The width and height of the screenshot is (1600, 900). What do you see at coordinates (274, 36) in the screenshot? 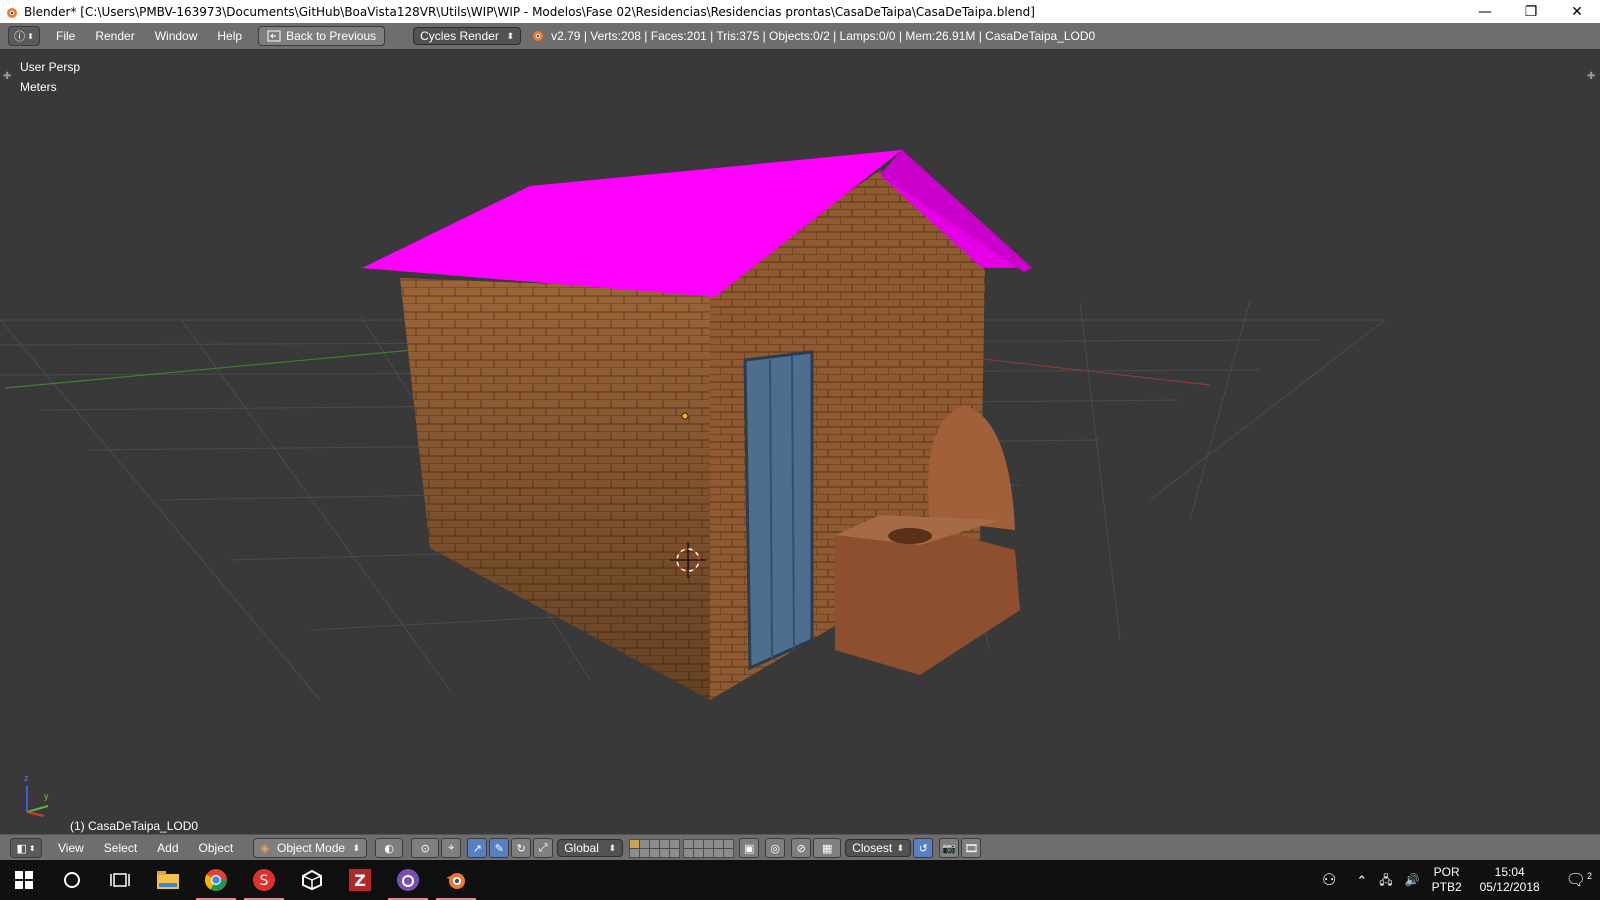
I see `back-icon` at bounding box center [274, 36].